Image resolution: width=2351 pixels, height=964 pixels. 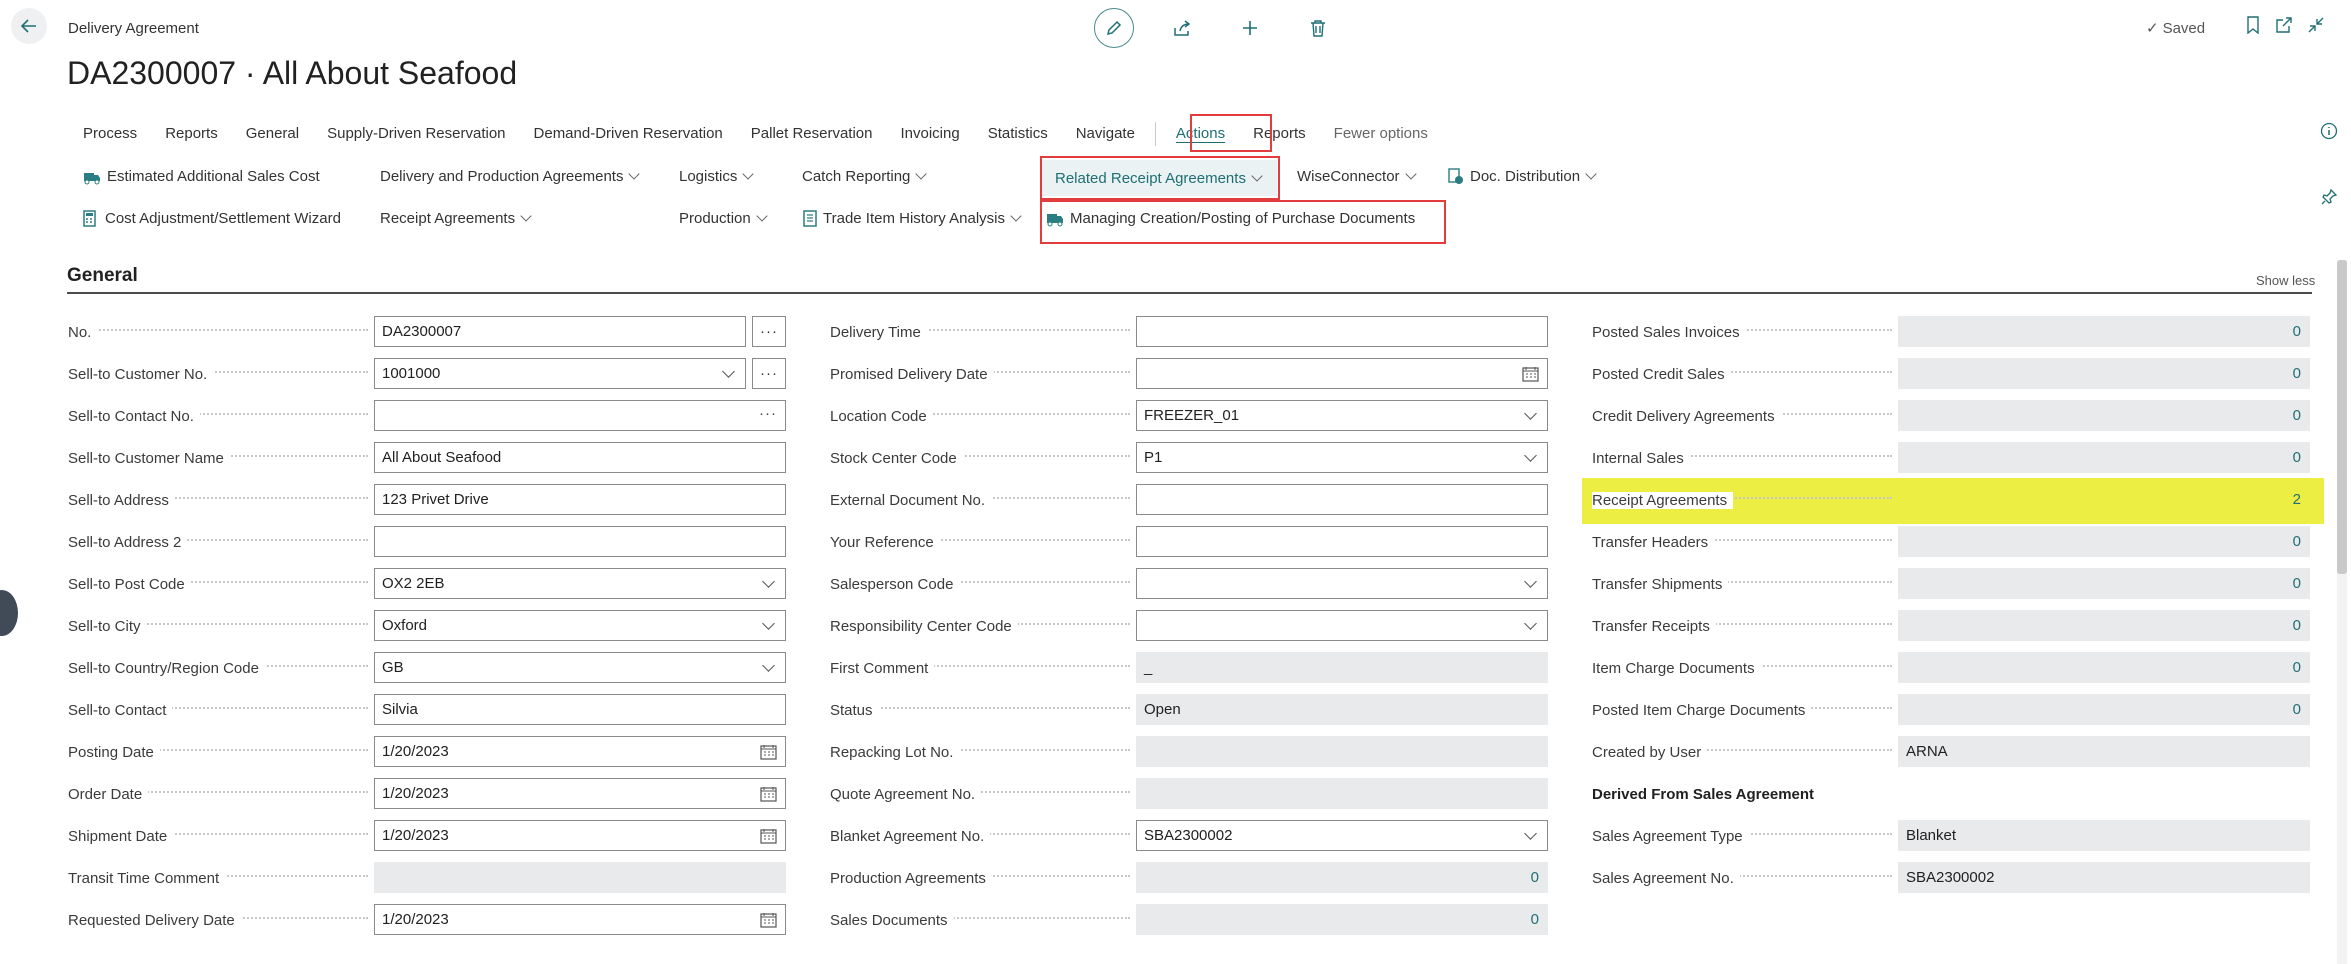 I want to click on action-production: Production, so click(x=723, y=218).